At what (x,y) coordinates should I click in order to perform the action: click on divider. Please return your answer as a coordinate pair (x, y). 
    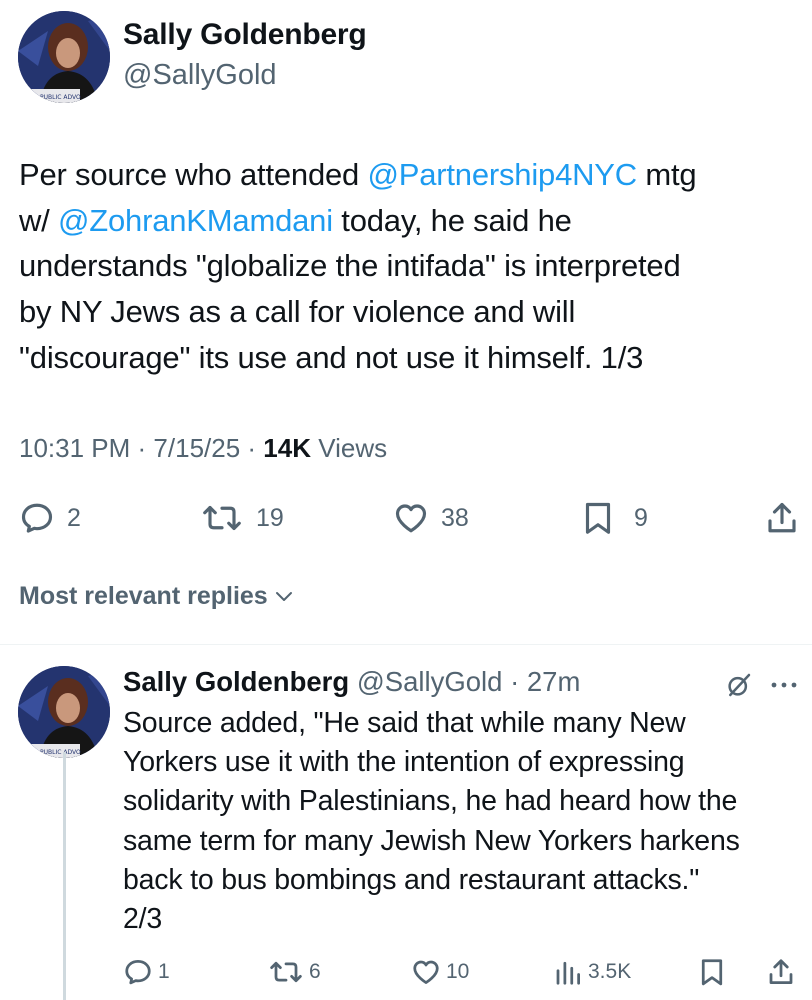
    Looking at the image, I should click on (406, 644).